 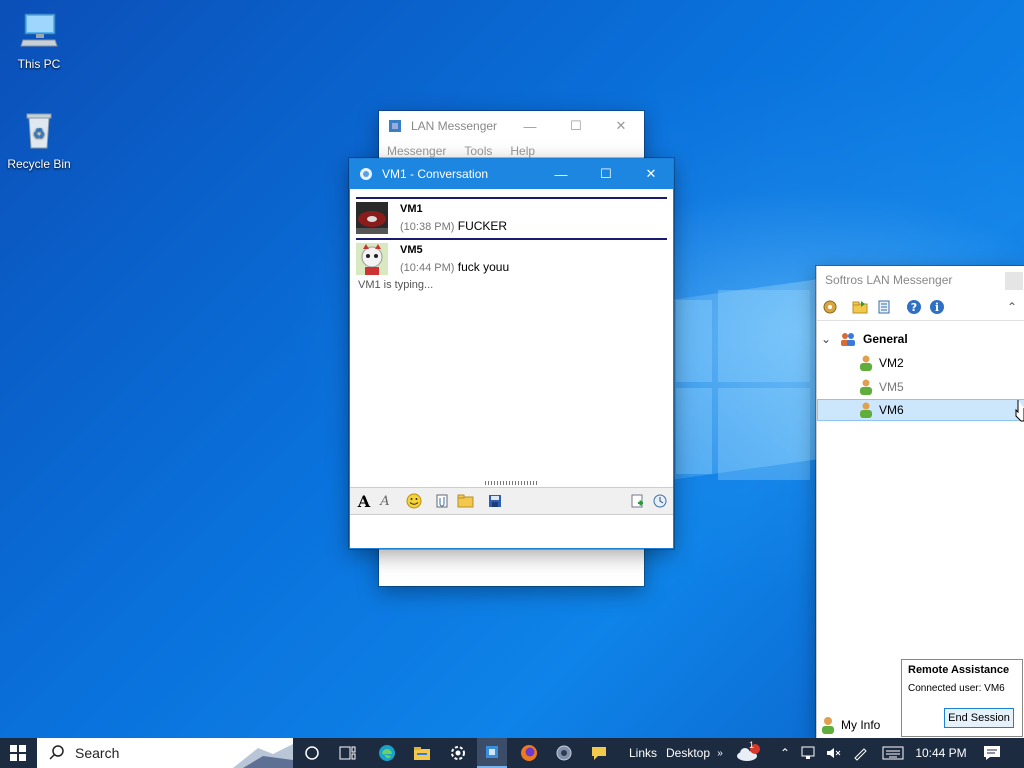 I want to click on user-item-vm5: VM5, so click(x=920, y=387).